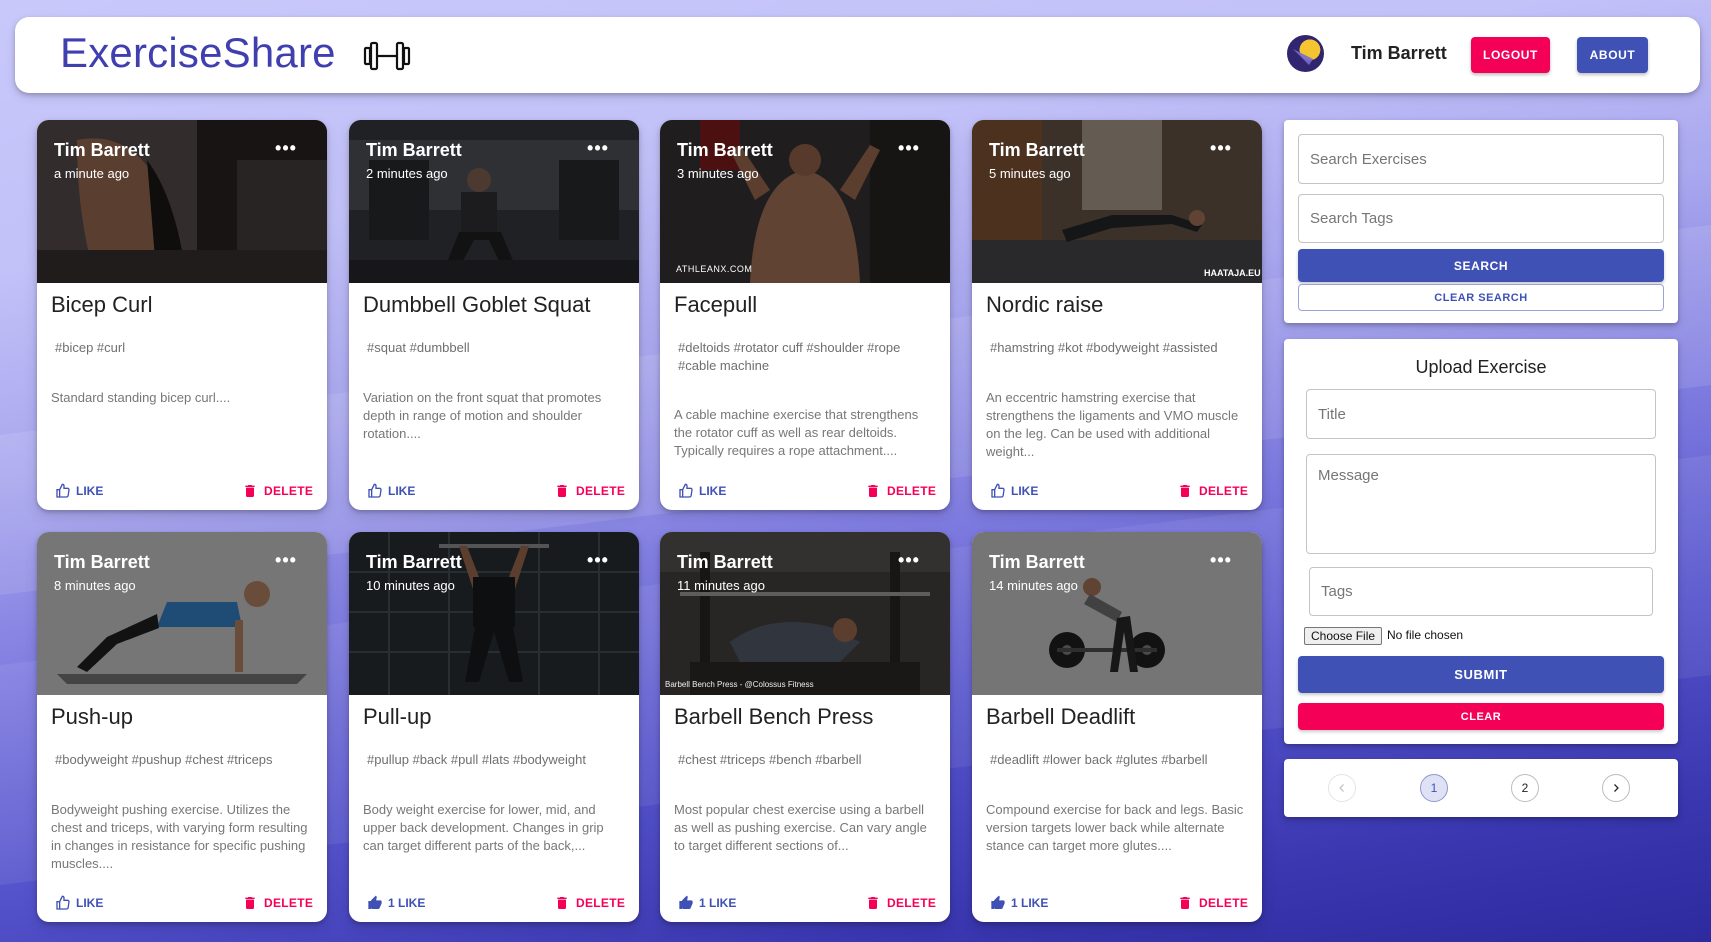 The image size is (1711, 942). What do you see at coordinates (1481, 591) in the screenshot?
I see `tags-field` at bounding box center [1481, 591].